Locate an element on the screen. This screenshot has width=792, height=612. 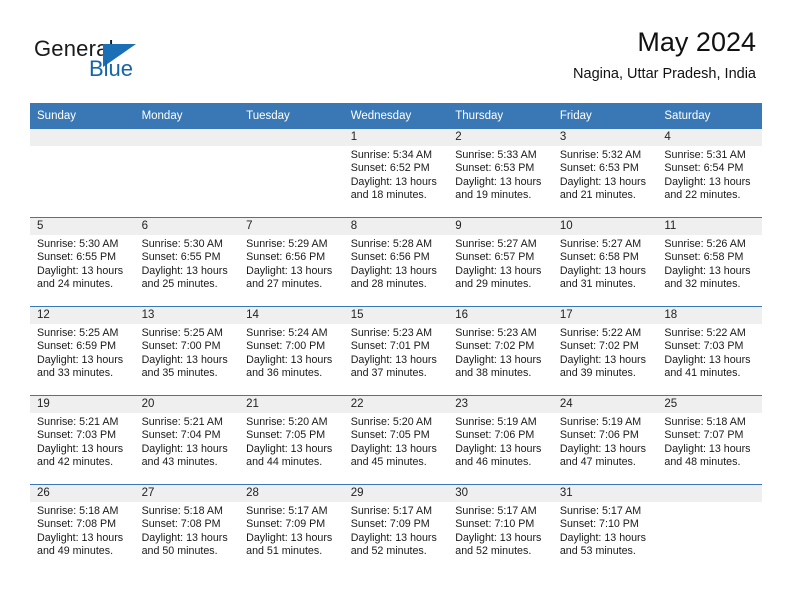
brand-name-blue: Blue is located at coordinates (111, 68).